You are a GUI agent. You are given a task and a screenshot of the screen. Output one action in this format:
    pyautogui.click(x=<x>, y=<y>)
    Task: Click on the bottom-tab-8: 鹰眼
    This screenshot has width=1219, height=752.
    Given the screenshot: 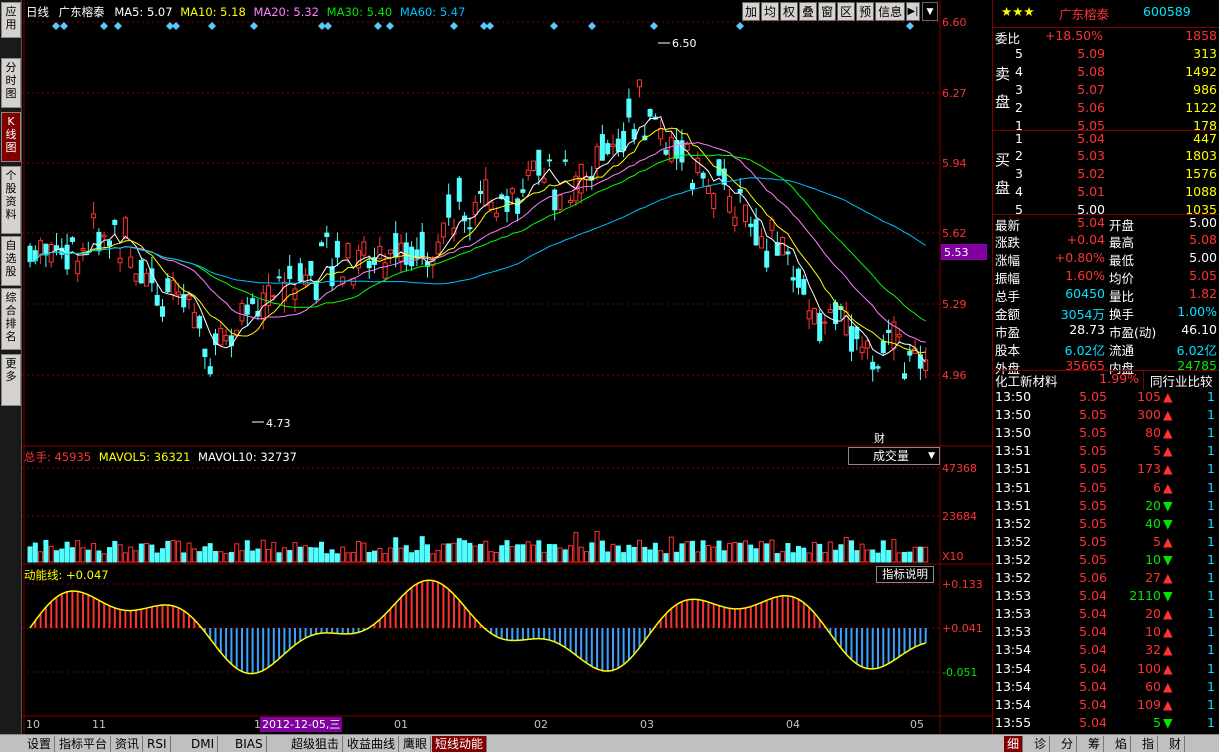 What is the action you would take?
    pyautogui.click(x=416, y=744)
    